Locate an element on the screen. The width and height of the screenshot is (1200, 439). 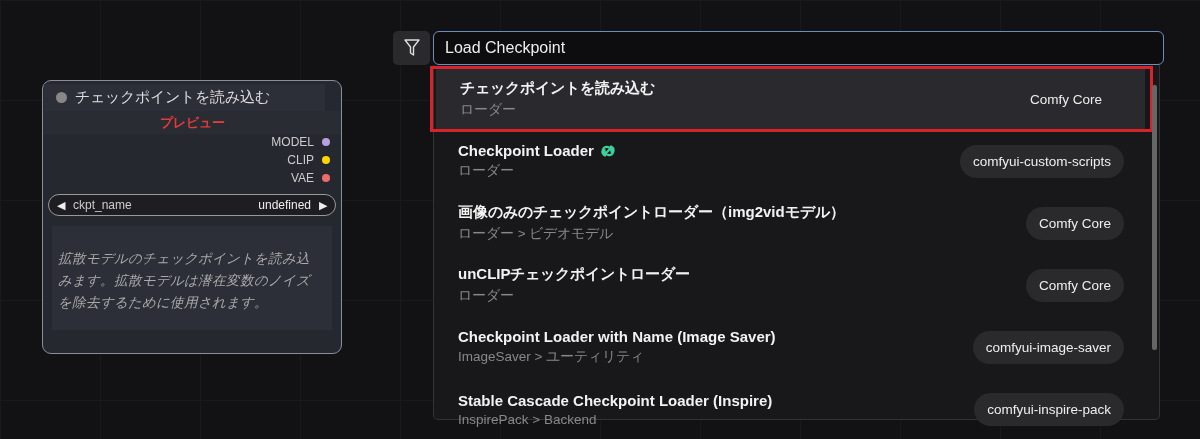
combo-widget: ◀ ckpt_name undefined ▶ is located at coordinates (192, 205).